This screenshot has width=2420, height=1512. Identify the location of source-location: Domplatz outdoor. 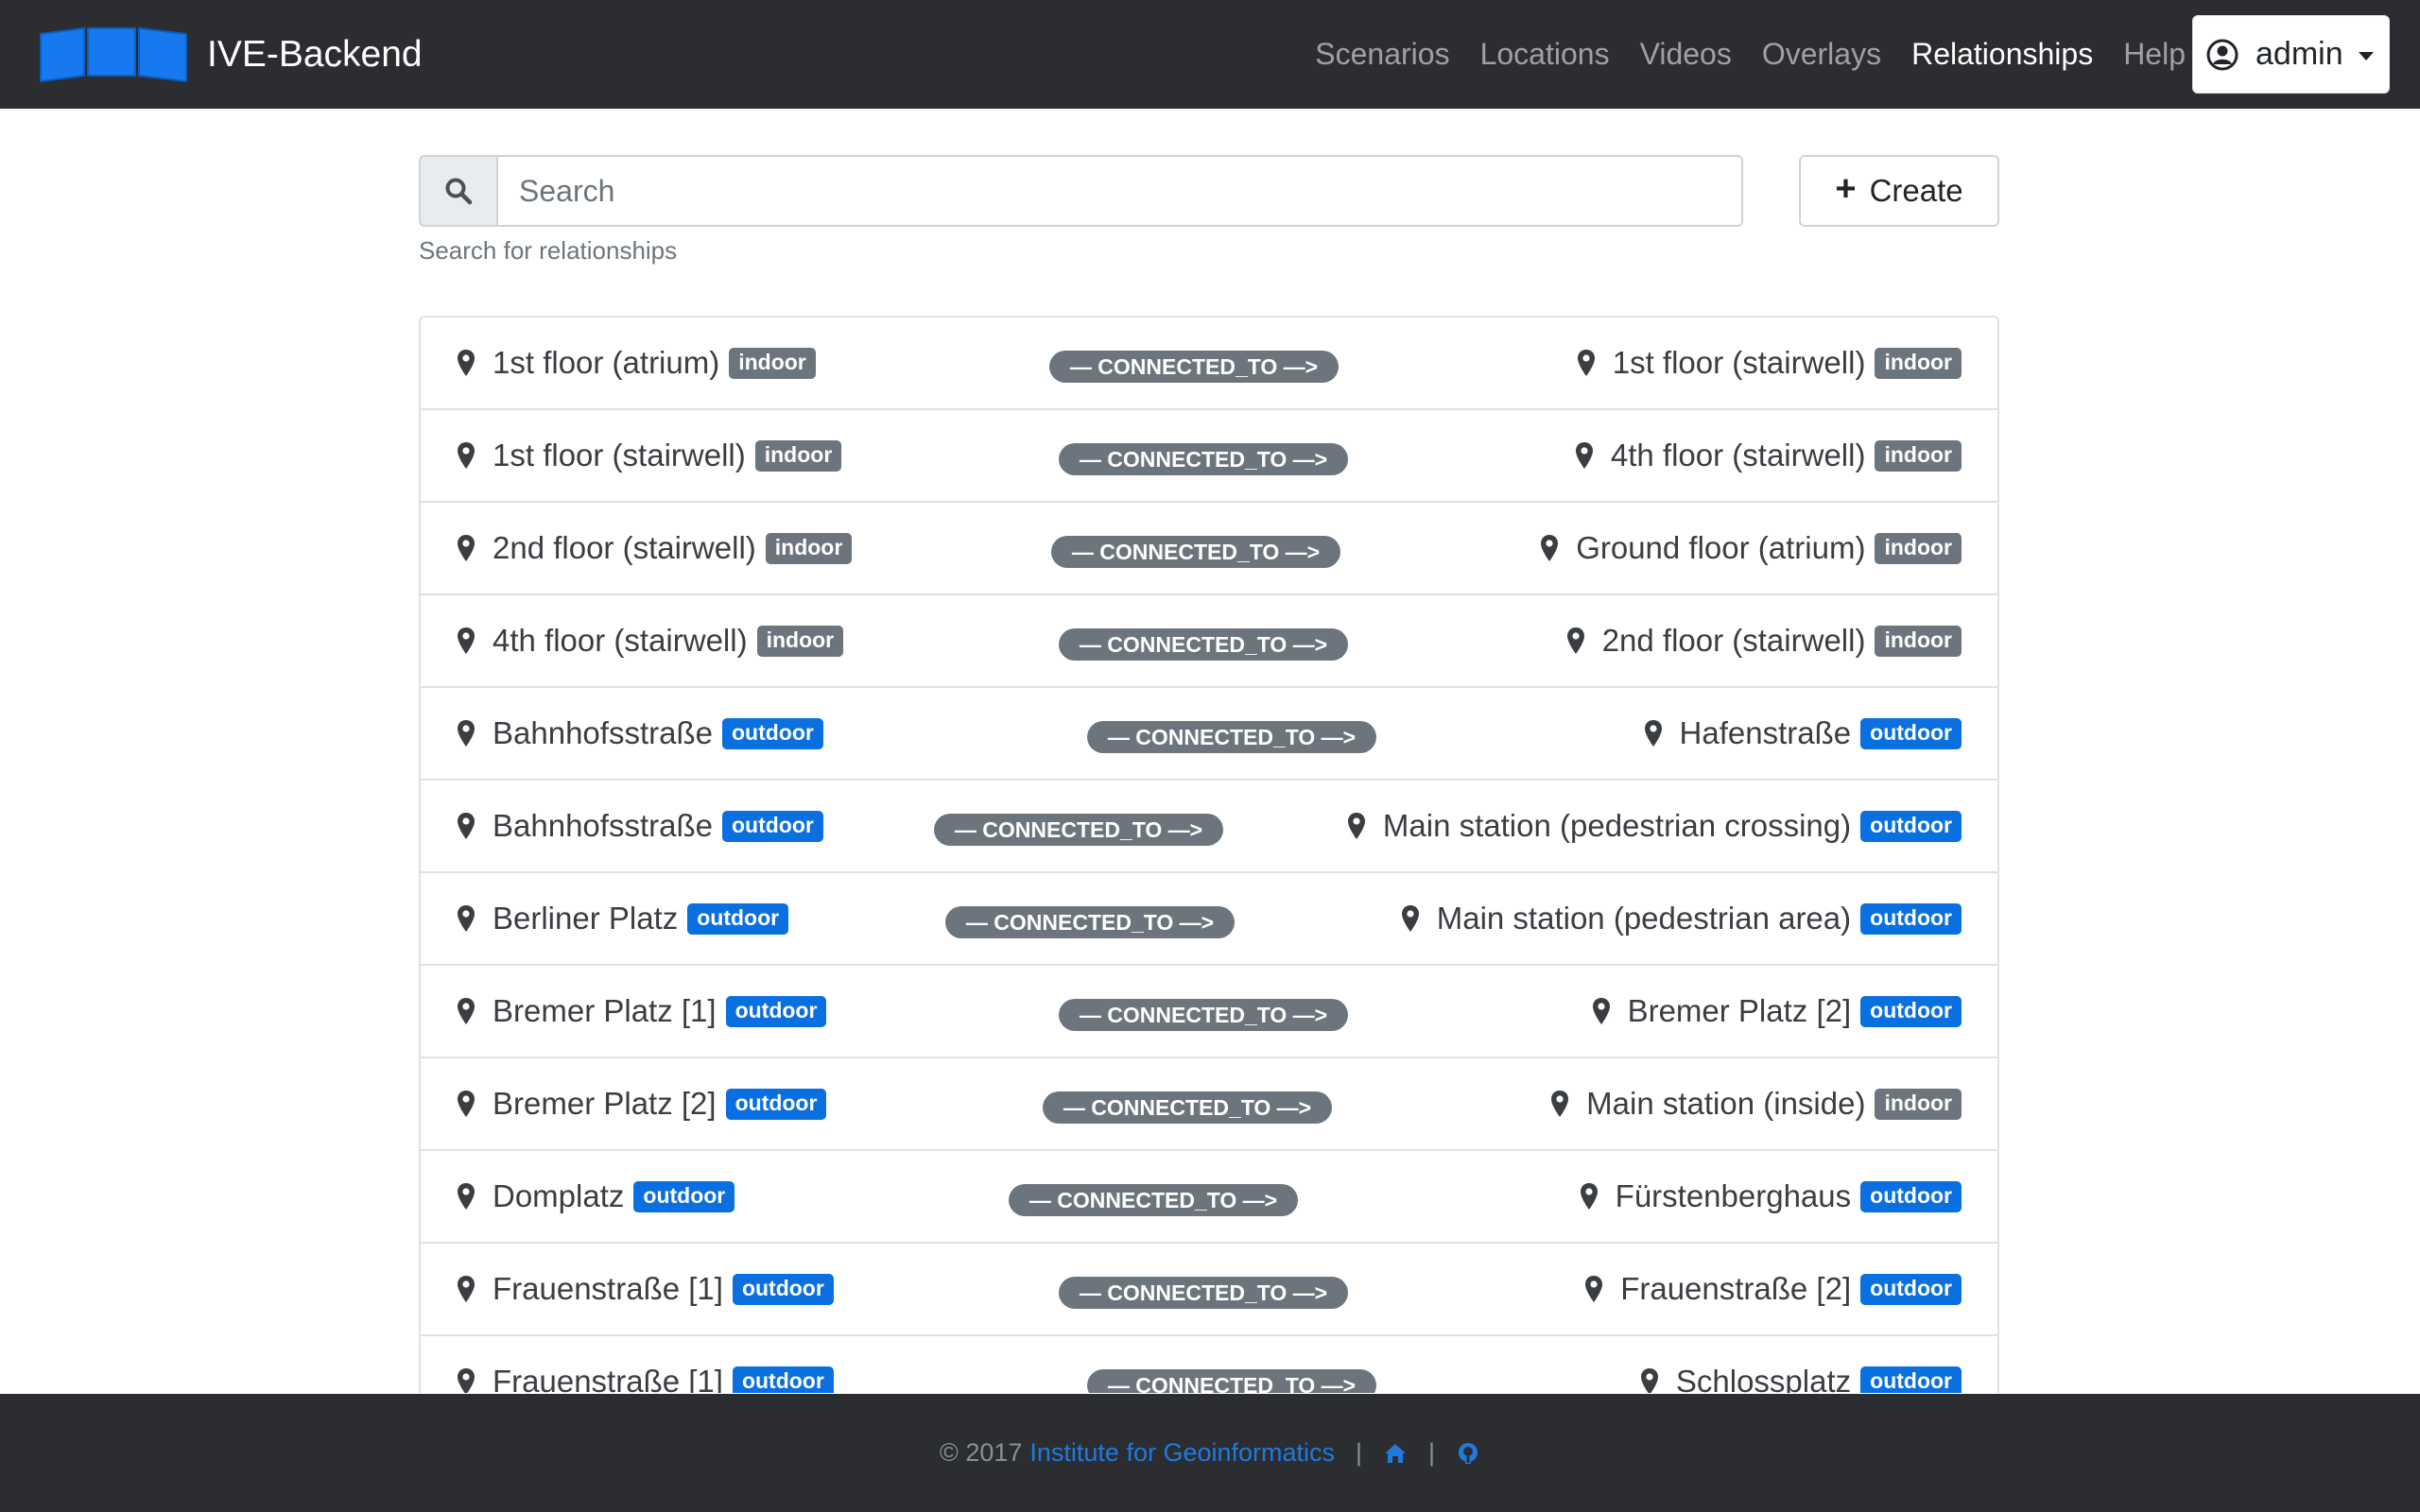
(596, 1196).